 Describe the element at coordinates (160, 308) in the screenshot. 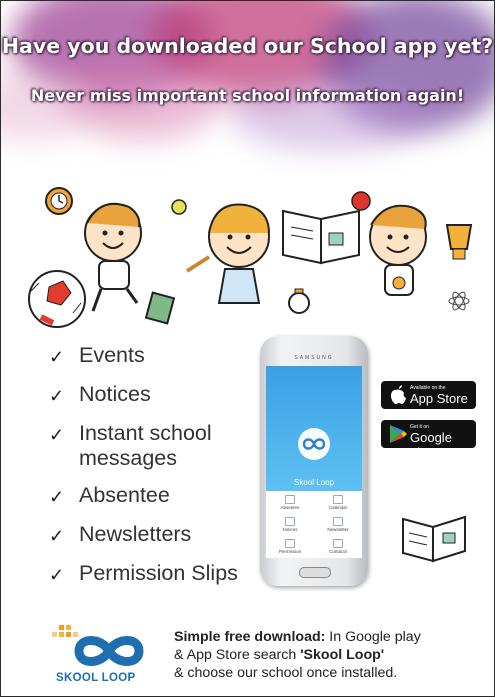

I see `green-book-icon` at that location.